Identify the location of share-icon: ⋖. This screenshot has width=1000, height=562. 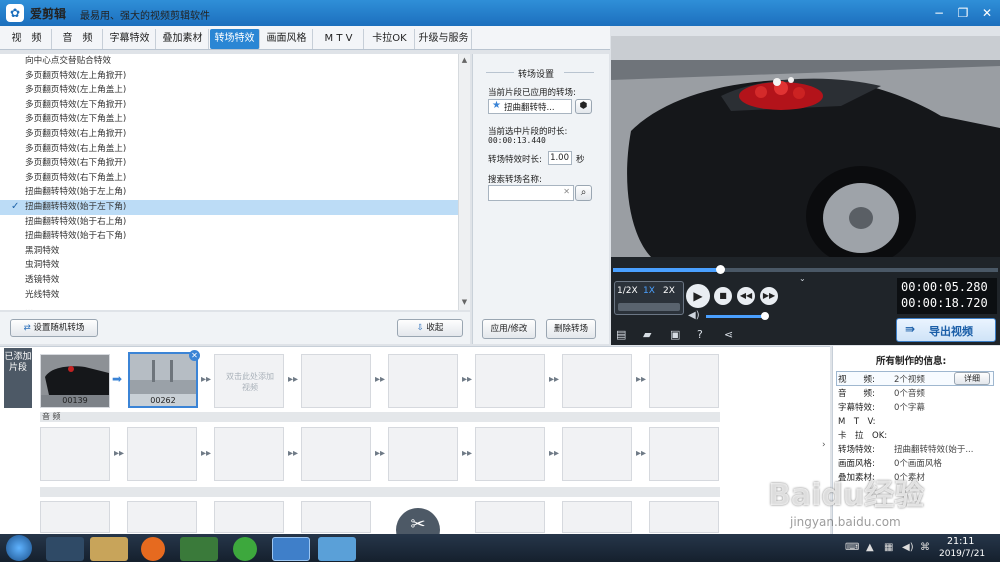
(728, 334).